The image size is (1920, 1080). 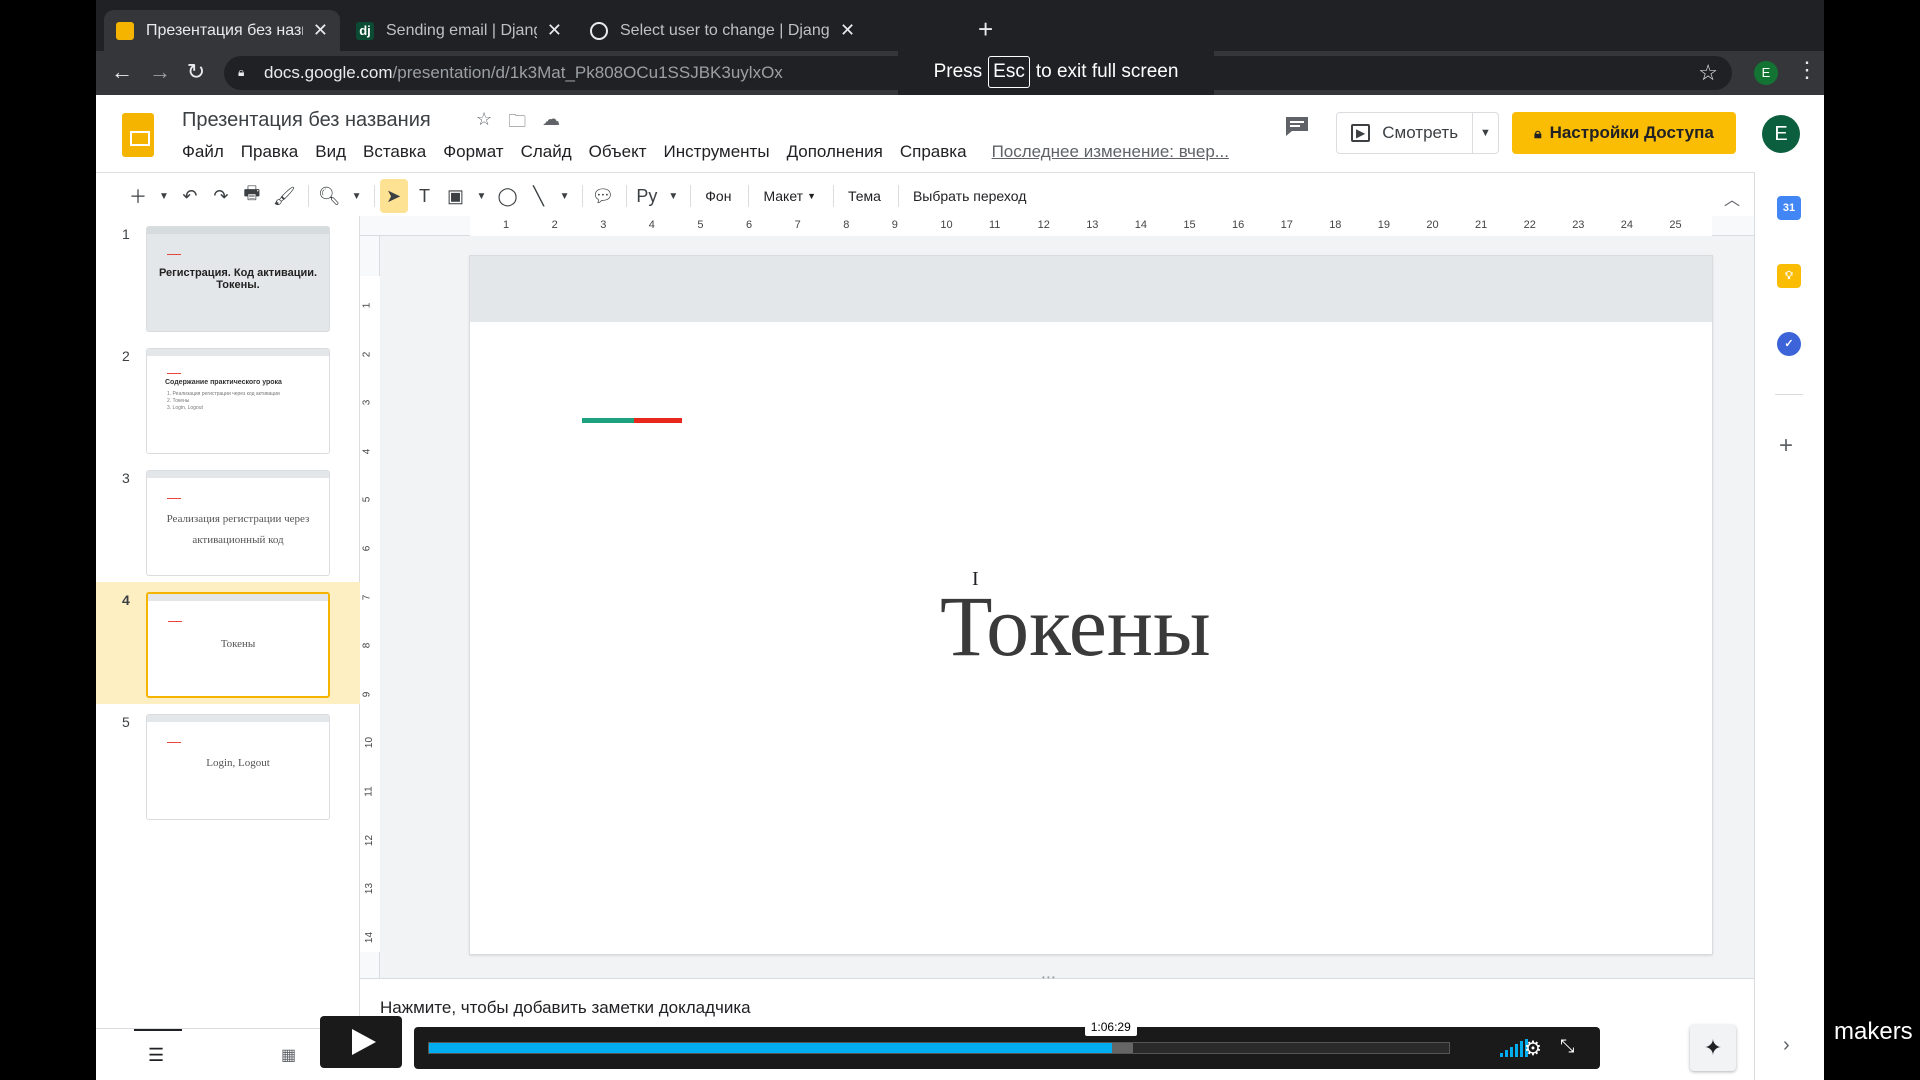 What do you see at coordinates (221, 196) in the screenshot?
I see `redo-icon: ↷` at bounding box center [221, 196].